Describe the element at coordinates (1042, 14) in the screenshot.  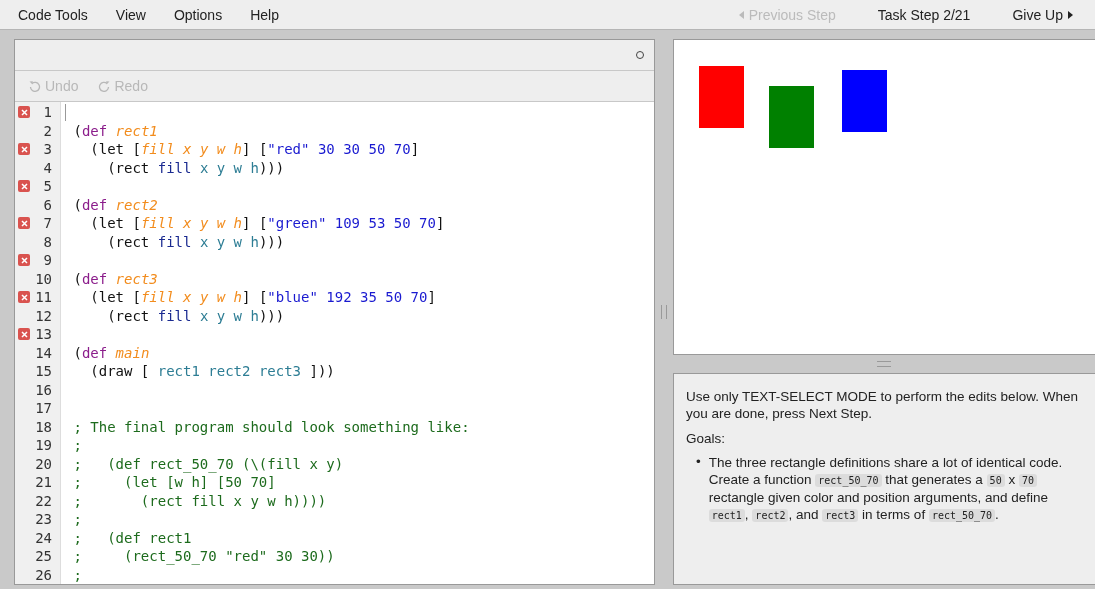
I see `give-up-button: Give Up` at that location.